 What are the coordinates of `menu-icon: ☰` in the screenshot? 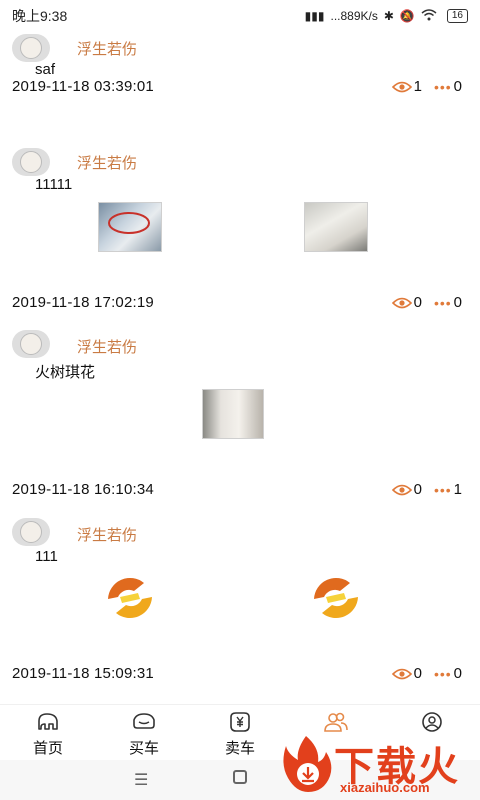 It's located at (141, 780).